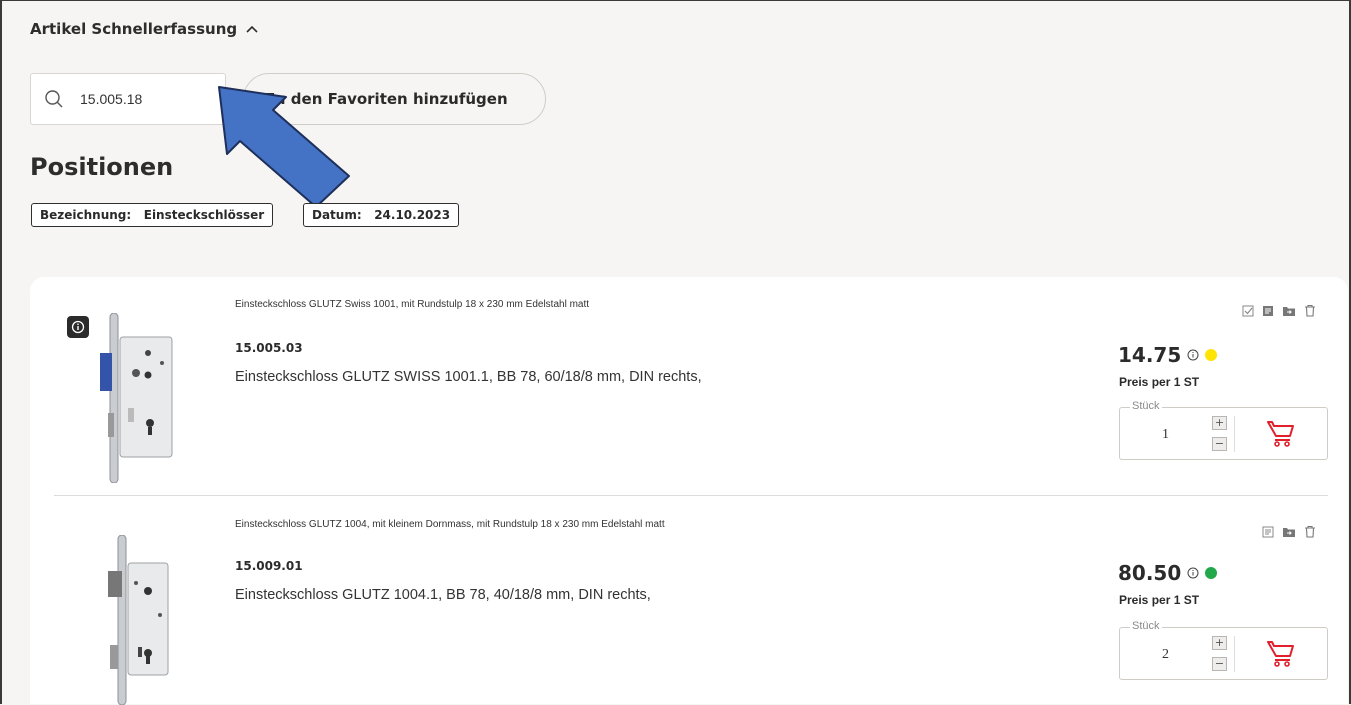 This screenshot has width=1351, height=705. What do you see at coordinates (1248, 311) in the screenshot?
I see `checklist-icon` at bounding box center [1248, 311].